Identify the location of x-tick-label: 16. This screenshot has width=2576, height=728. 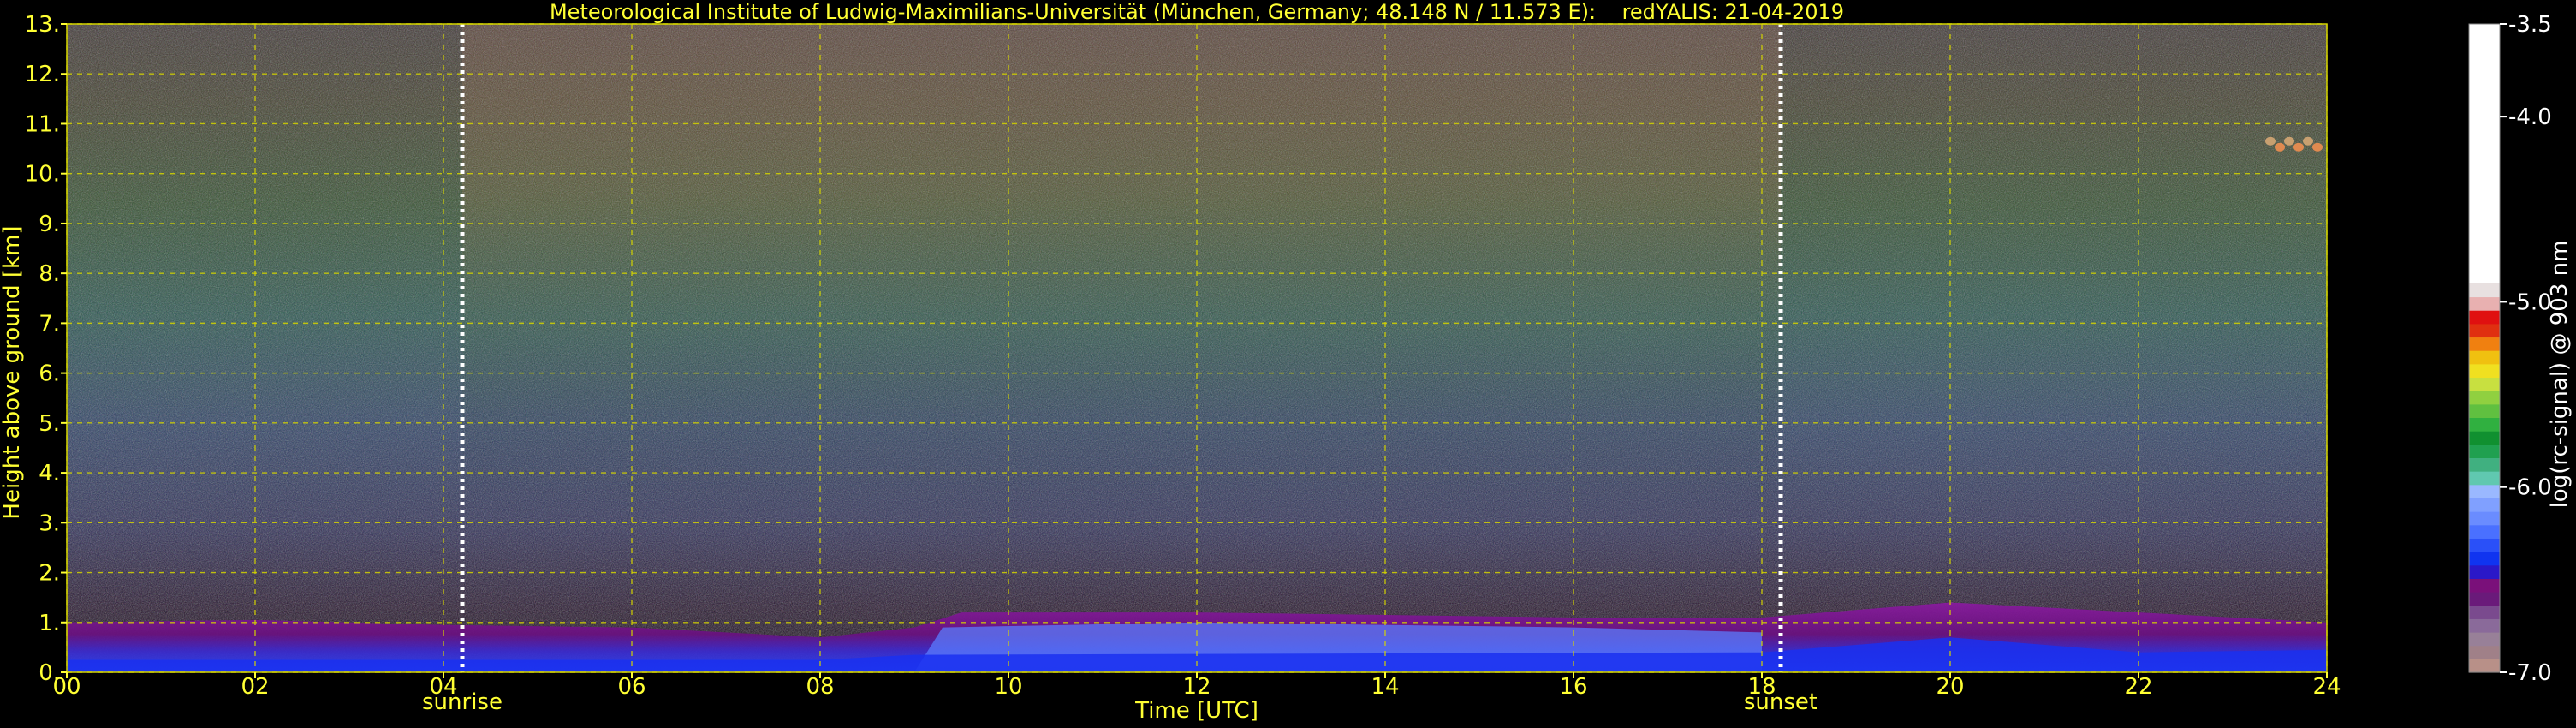
(1573, 687).